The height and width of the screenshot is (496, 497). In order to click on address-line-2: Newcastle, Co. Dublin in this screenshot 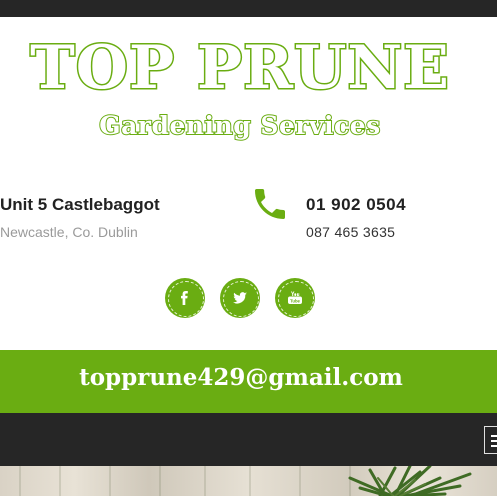, I will do `click(69, 232)`.